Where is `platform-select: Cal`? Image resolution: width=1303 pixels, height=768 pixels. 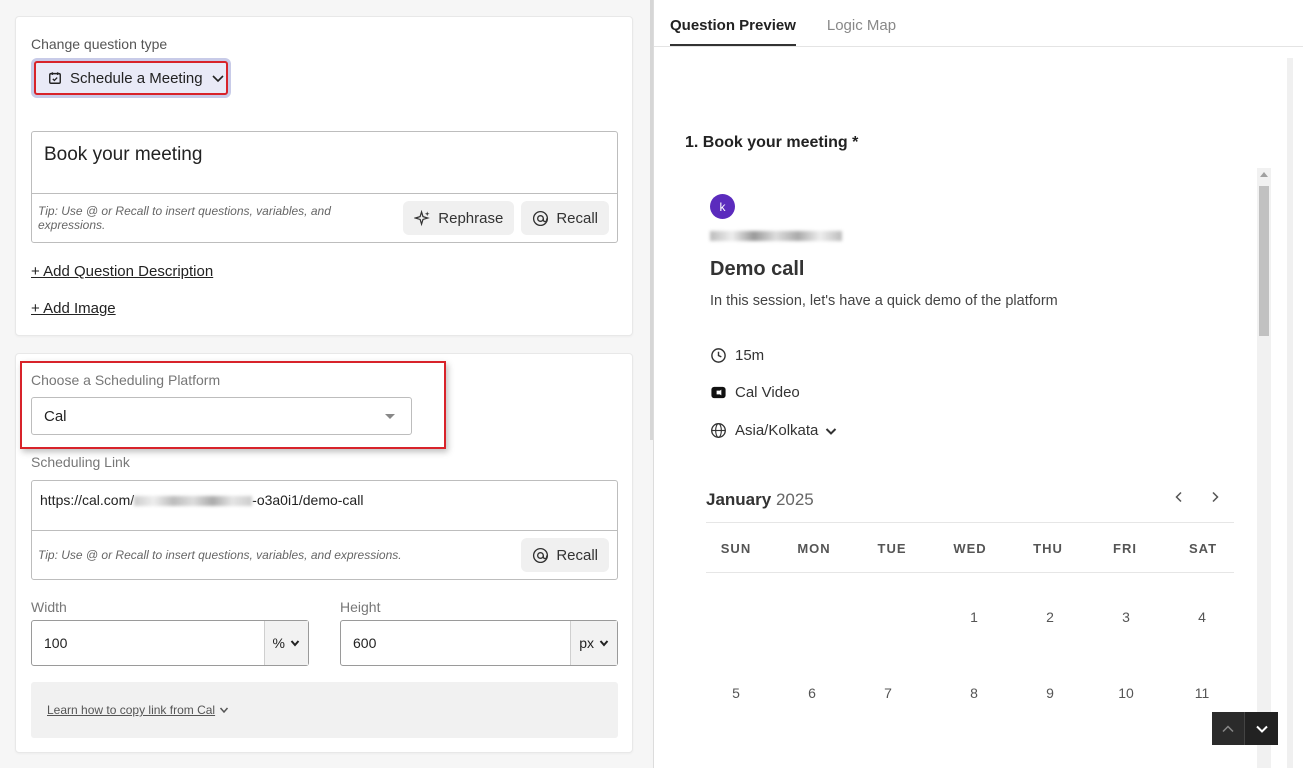 platform-select: Cal is located at coordinates (221, 416).